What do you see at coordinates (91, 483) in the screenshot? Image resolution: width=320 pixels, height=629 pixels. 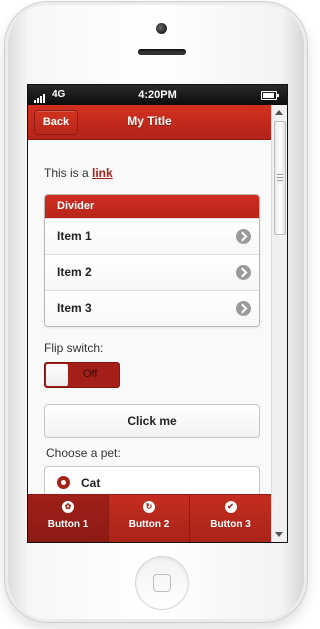 I see `radio-option-label: Cat` at bounding box center [91, 483].